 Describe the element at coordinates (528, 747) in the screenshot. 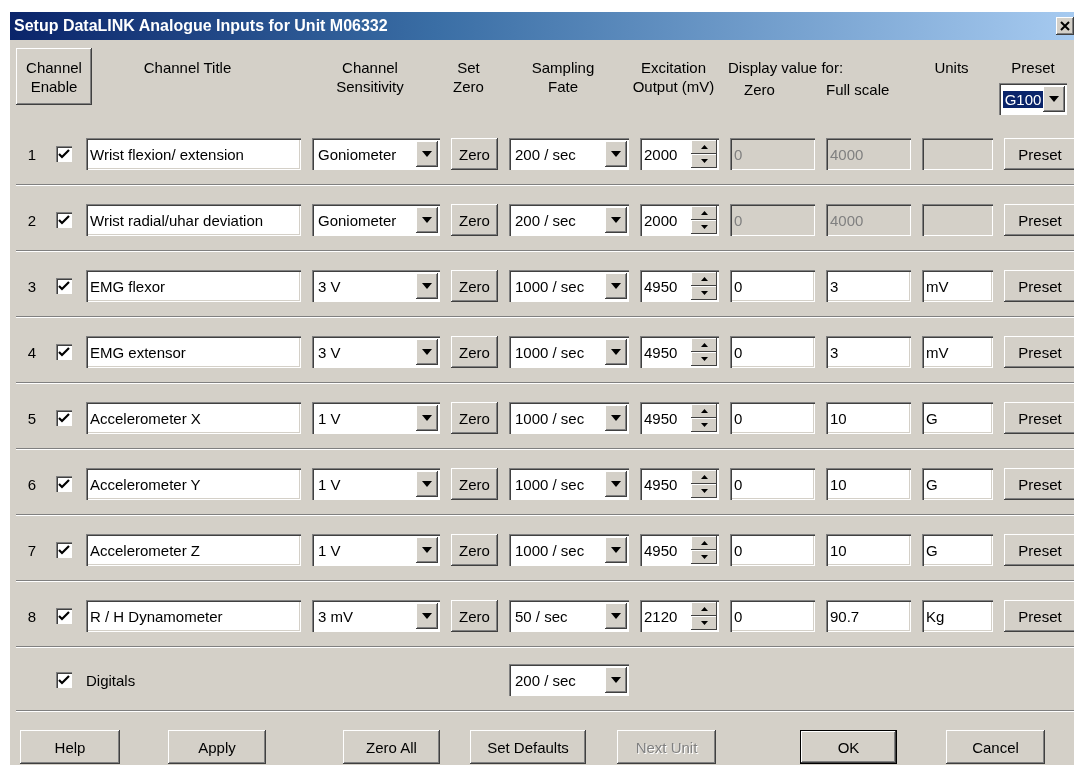

I see `dialog-button: Set Defaults` at that location.